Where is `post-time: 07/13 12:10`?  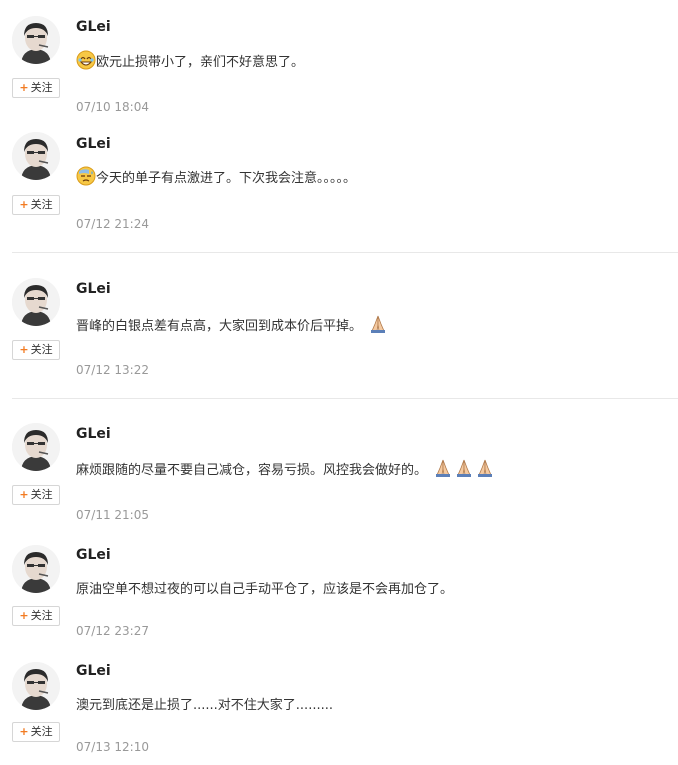 post-time: 07/13 12:10 is located at coordinates (112, 747).